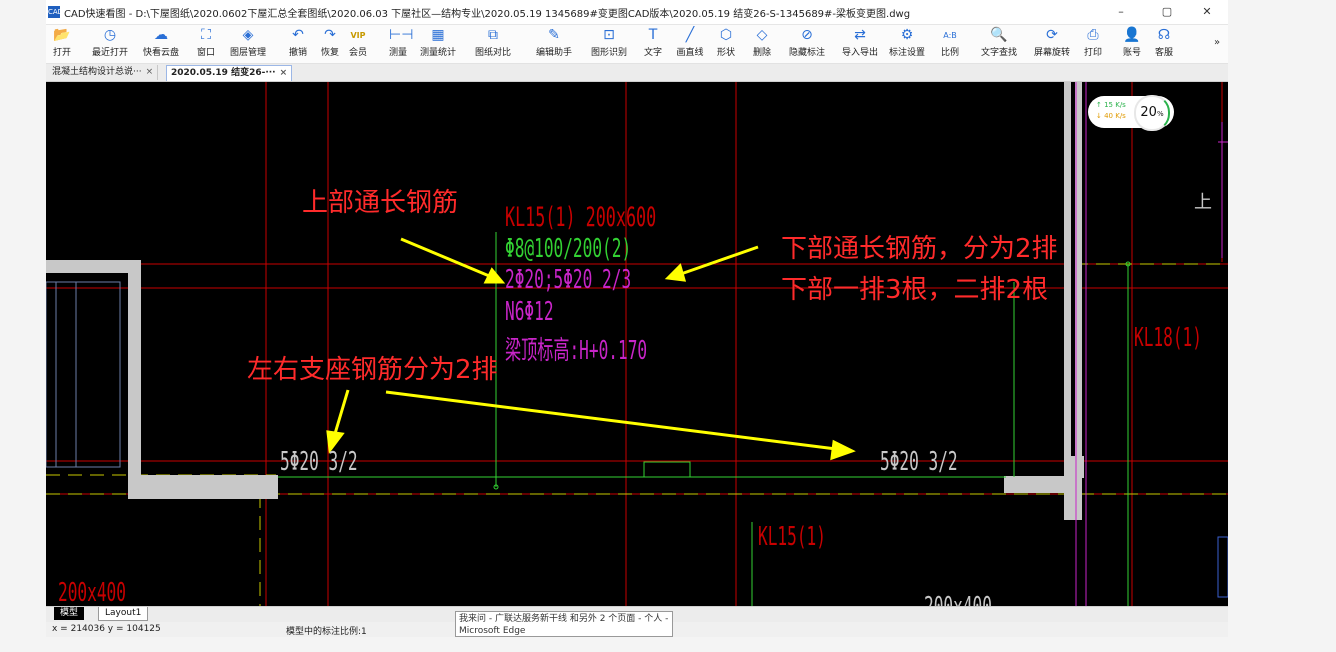 This screenshot has width=1336, height=652. What do you see at coordinates (919, 249) in the screenshot?
I see `annotation-bottom-rebar-line1: 下部通长钢筋，分为2排` at bounding box center [919, 249].